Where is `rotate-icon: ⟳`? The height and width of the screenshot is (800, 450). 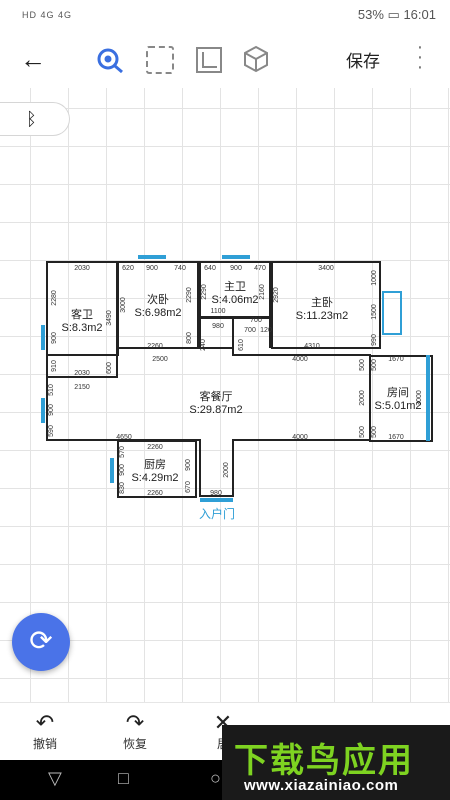 rotate-icon: ⟳ is located at coordinates (41, 640).